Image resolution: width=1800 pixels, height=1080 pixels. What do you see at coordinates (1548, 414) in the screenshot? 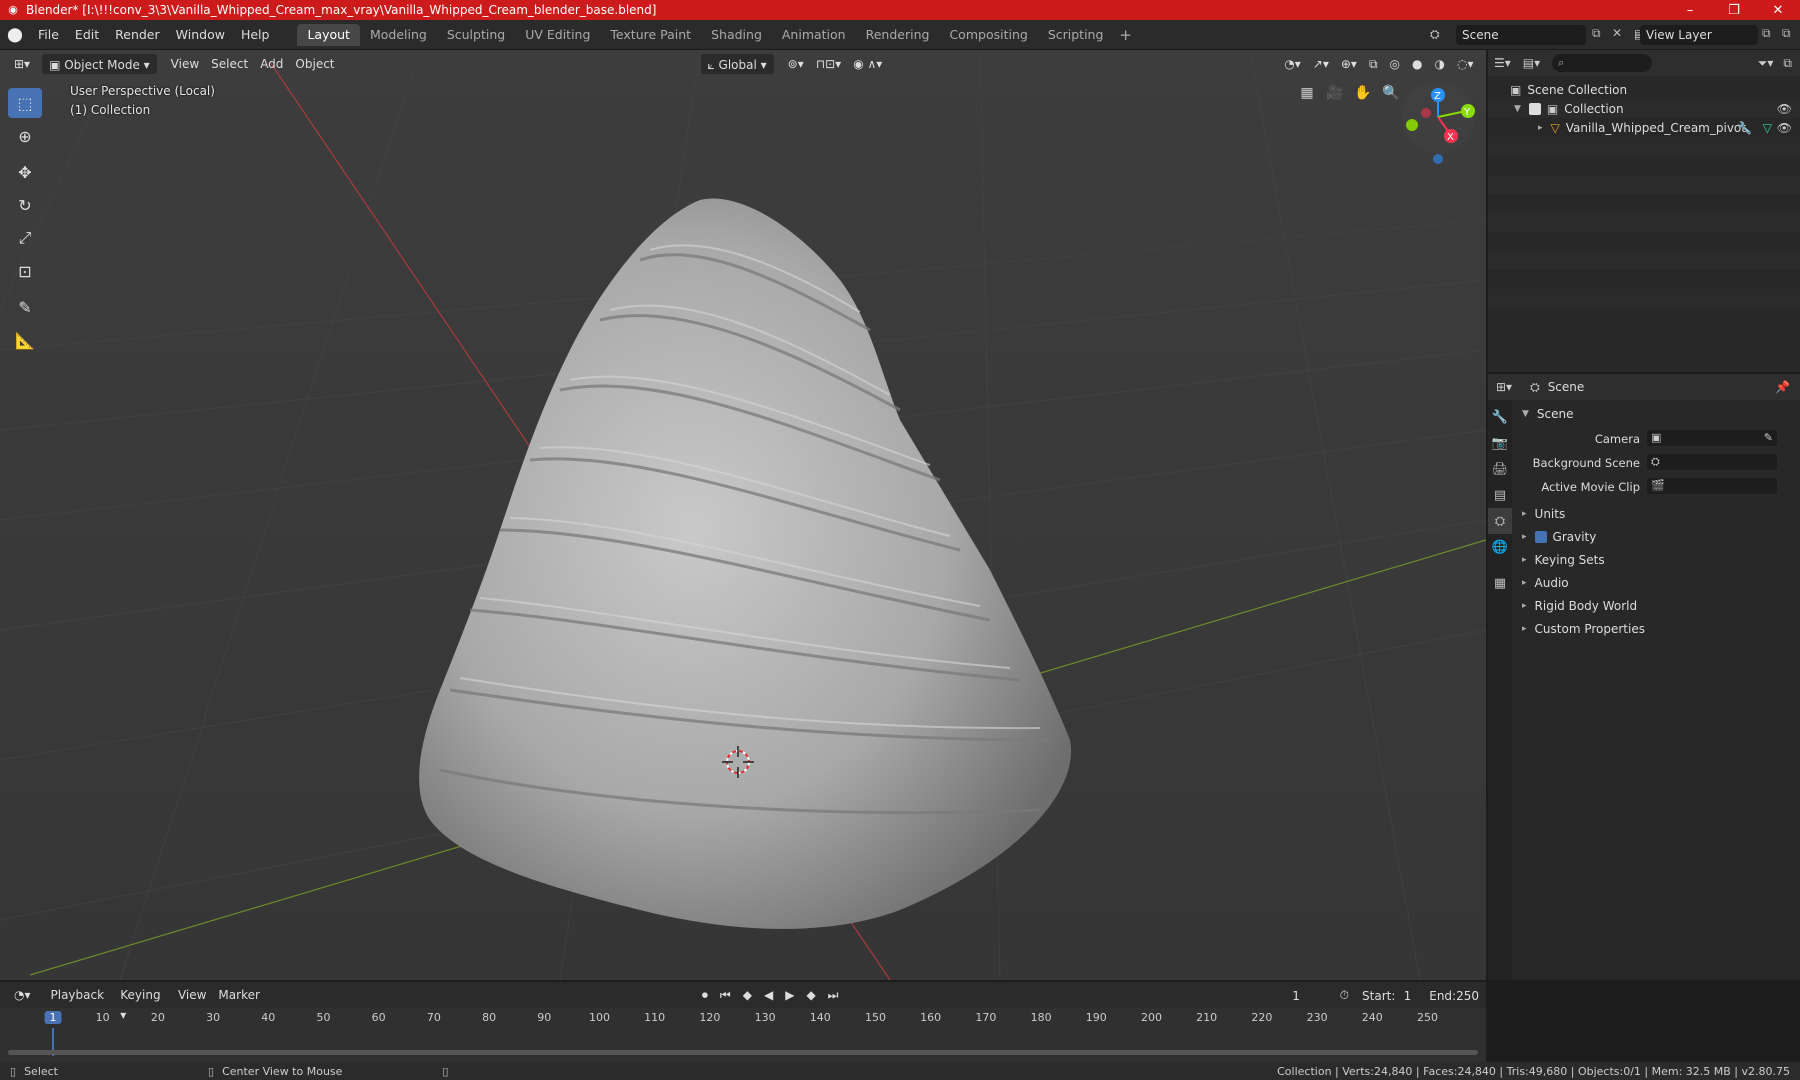
I see `scene-panel-header: ▼ Scene` at bounding box center [1548, 414].